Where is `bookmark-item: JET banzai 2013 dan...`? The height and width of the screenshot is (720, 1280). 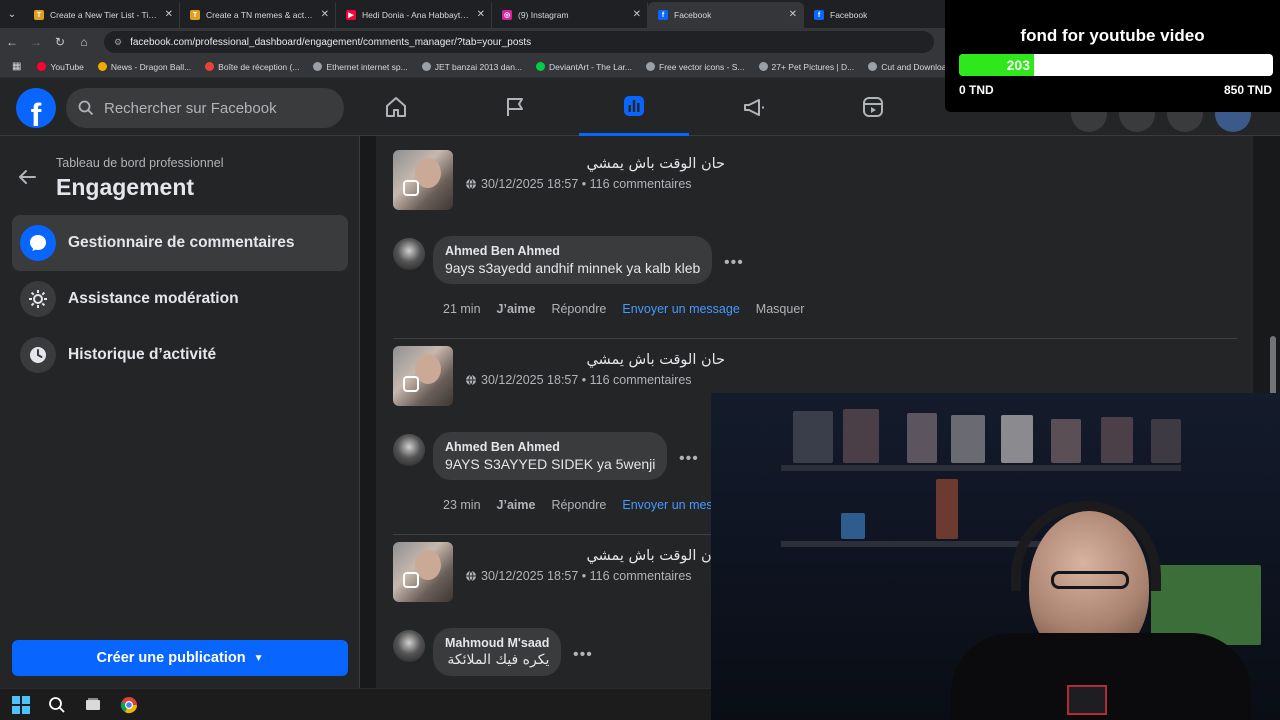 bookmark-item: JET banzai 2013 dan... is located at coordinates (472, 67).